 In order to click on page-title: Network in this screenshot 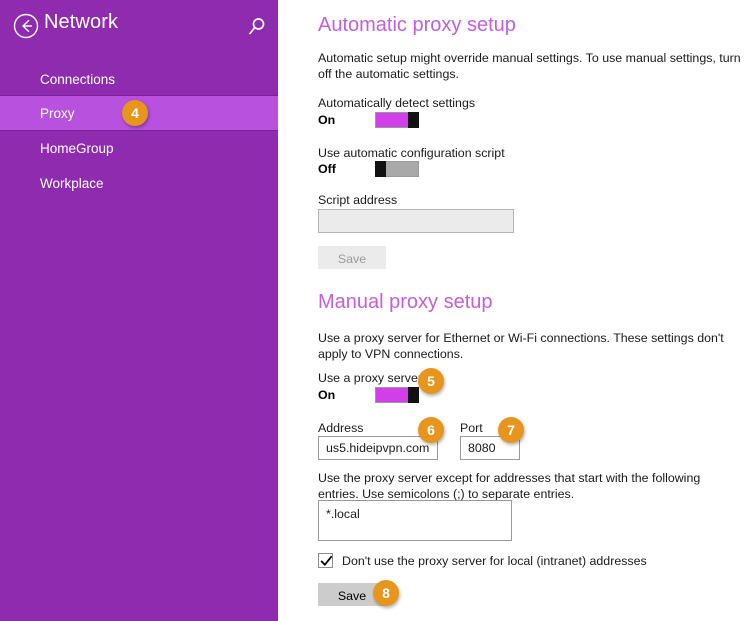, I will do `click(81, 22)`.